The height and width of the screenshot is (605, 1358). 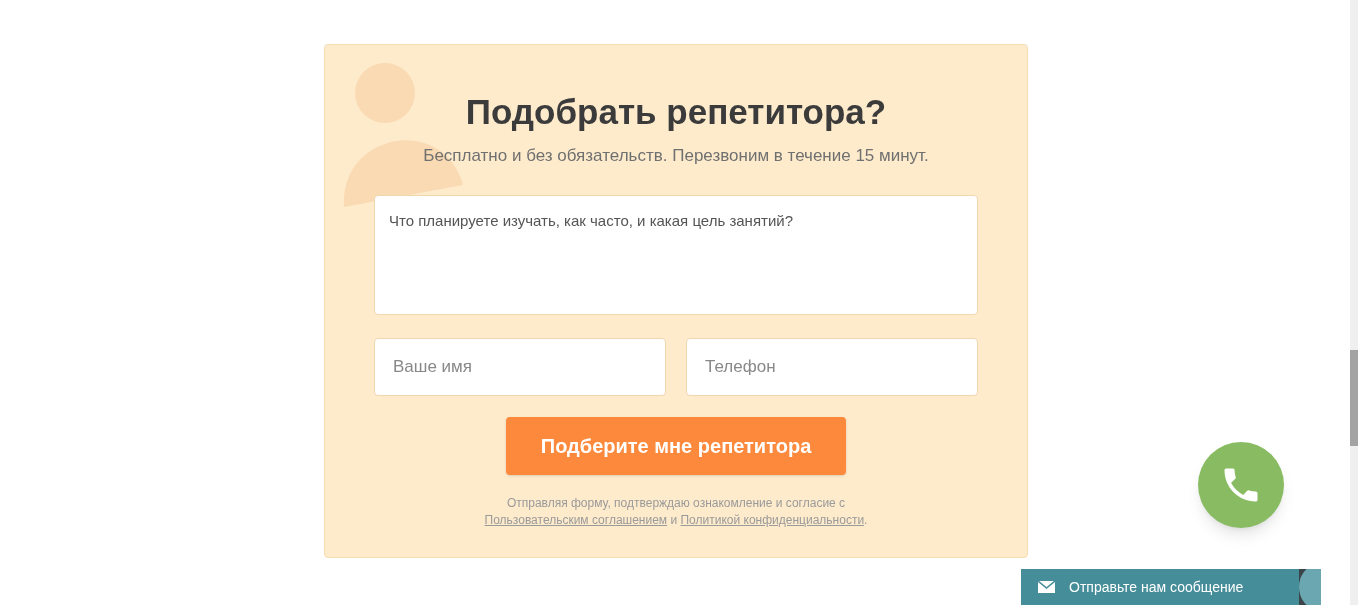 I want to click on corner-decoration, so click(x=1309, y=587).